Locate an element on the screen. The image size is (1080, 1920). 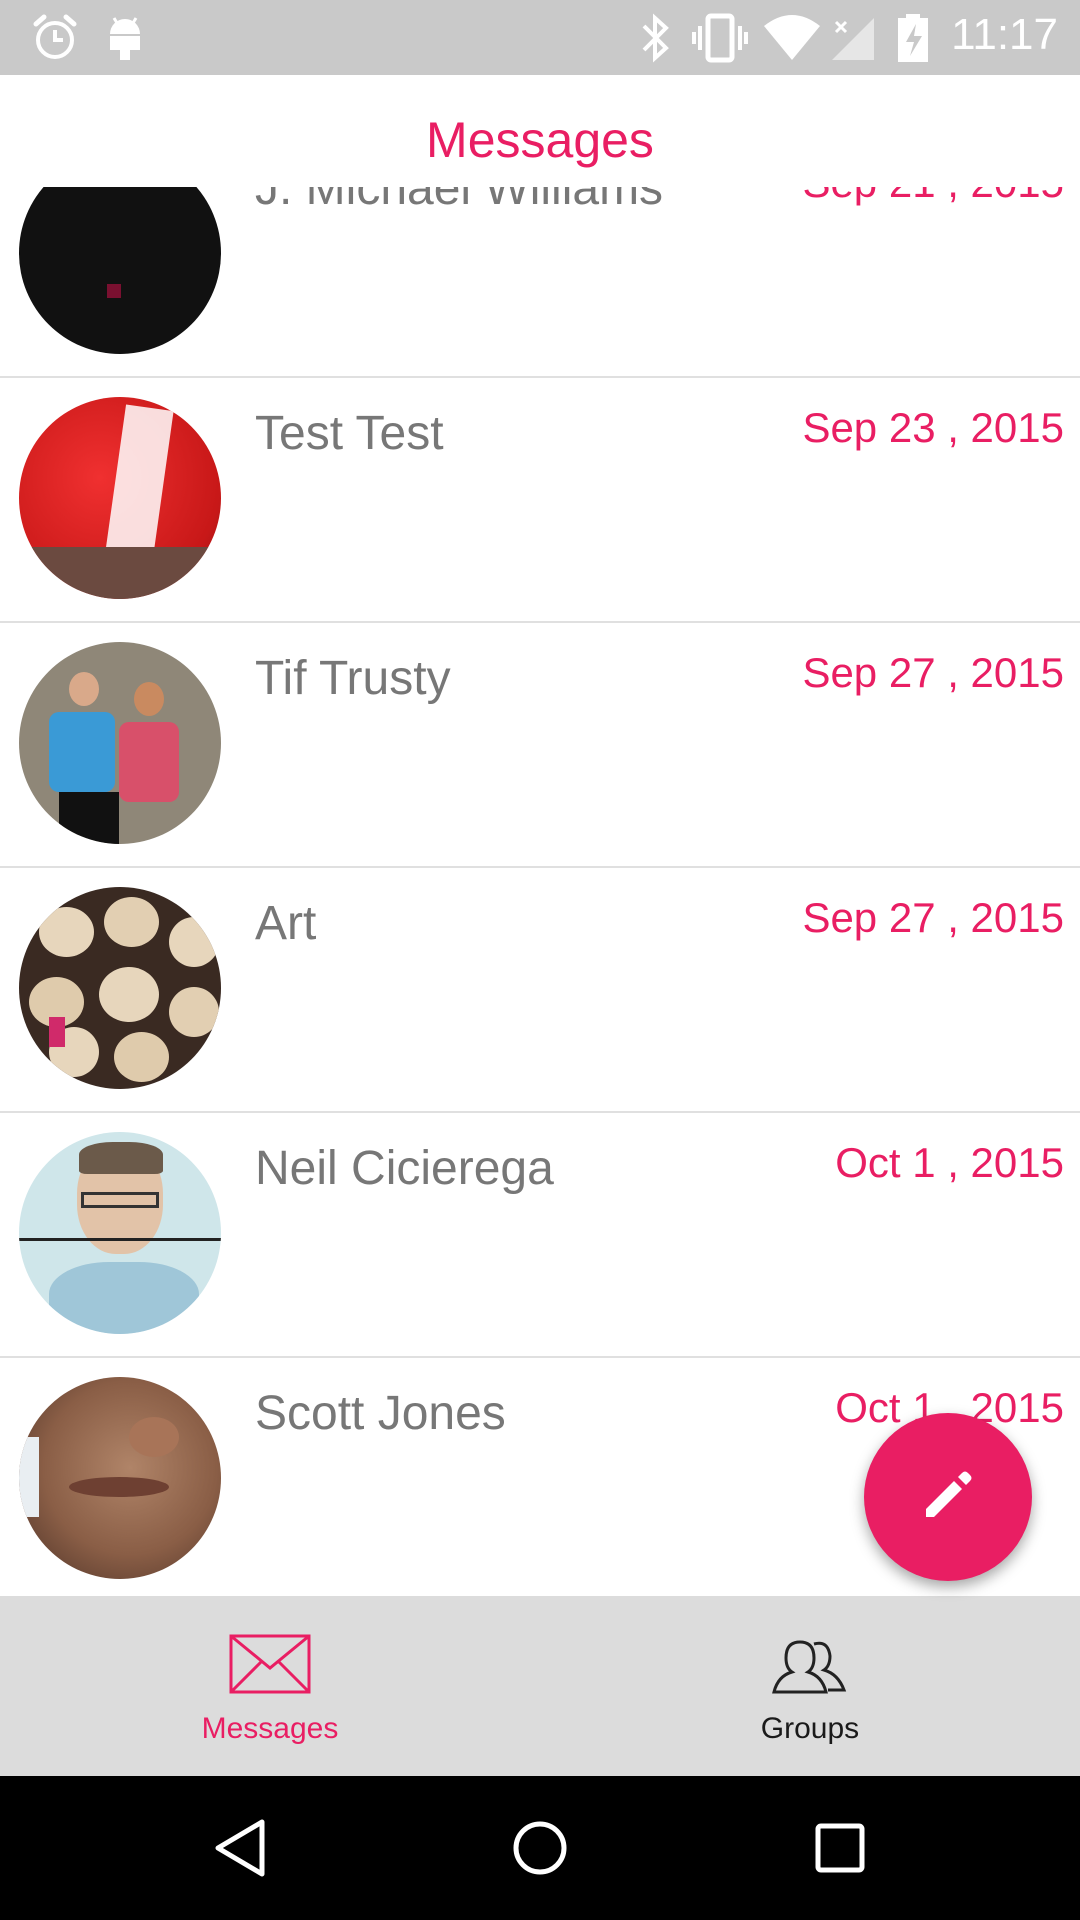
conversation-row: Art Sep 27 , 2015 is located at coordinates (540, 990).